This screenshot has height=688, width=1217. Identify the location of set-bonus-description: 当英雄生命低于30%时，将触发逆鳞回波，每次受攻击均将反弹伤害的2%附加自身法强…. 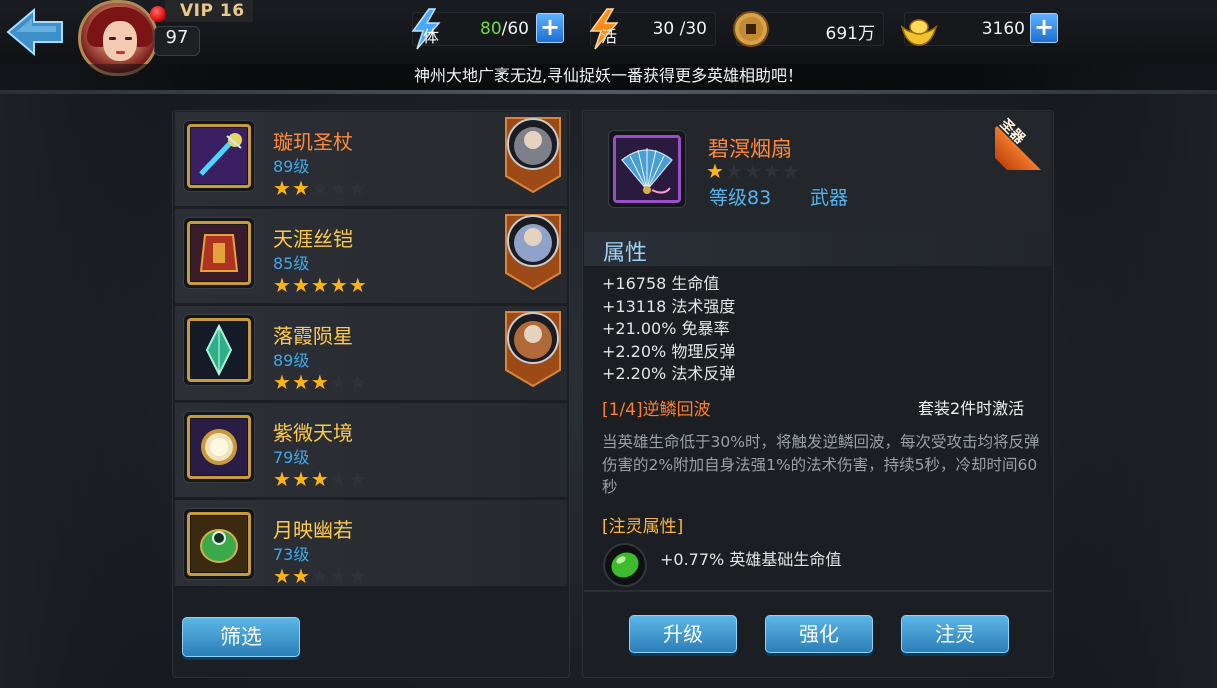
(821, 464).